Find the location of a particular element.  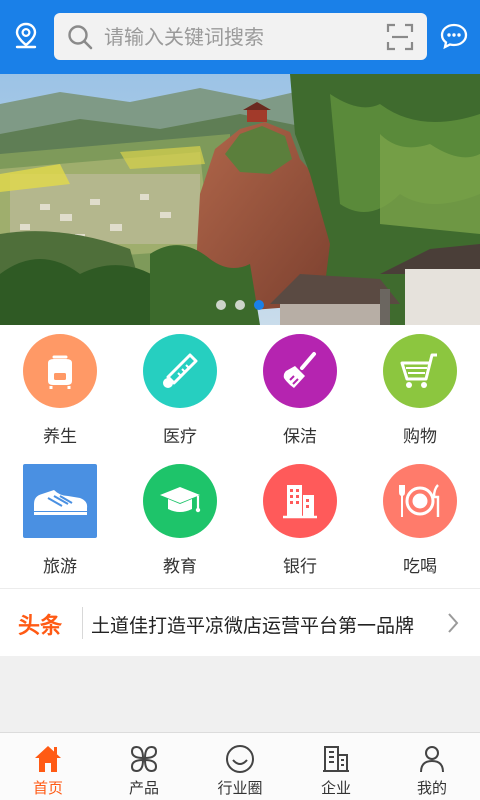

rice-cooker-icon is located at coordinates (60, 371).